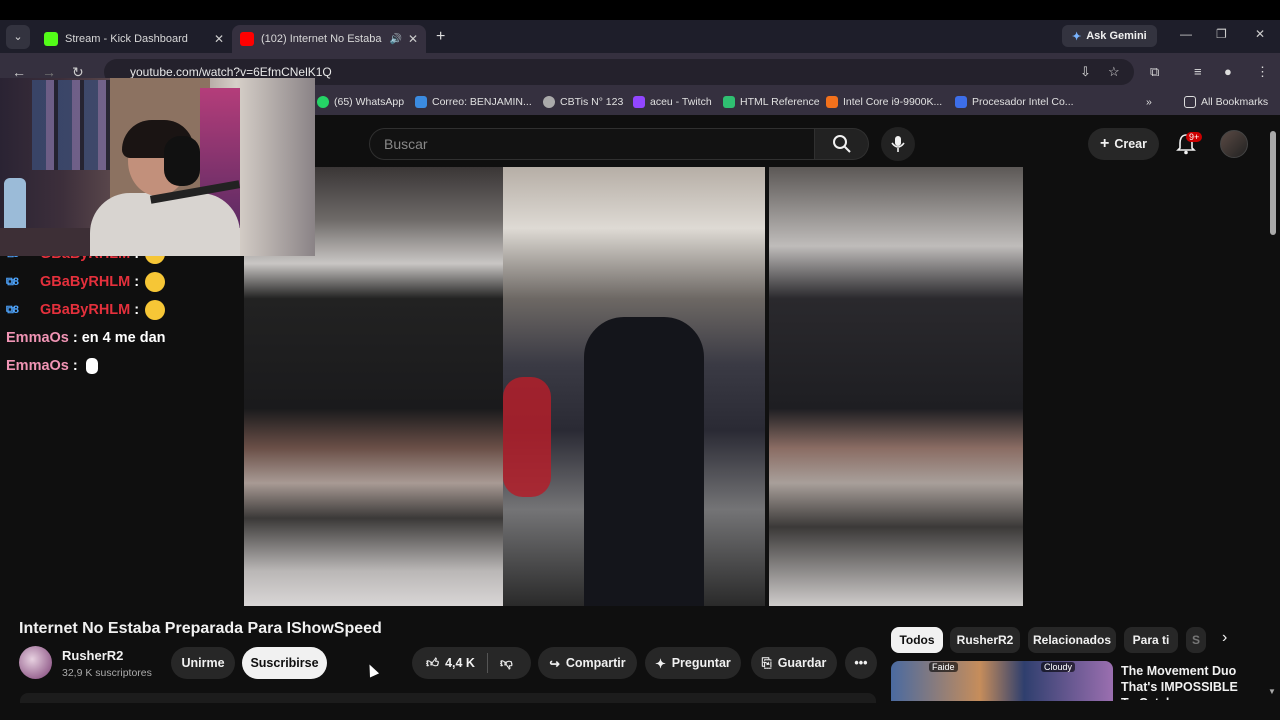  I want to click on chevron-down-icon: ⌄, so click(18, 37).